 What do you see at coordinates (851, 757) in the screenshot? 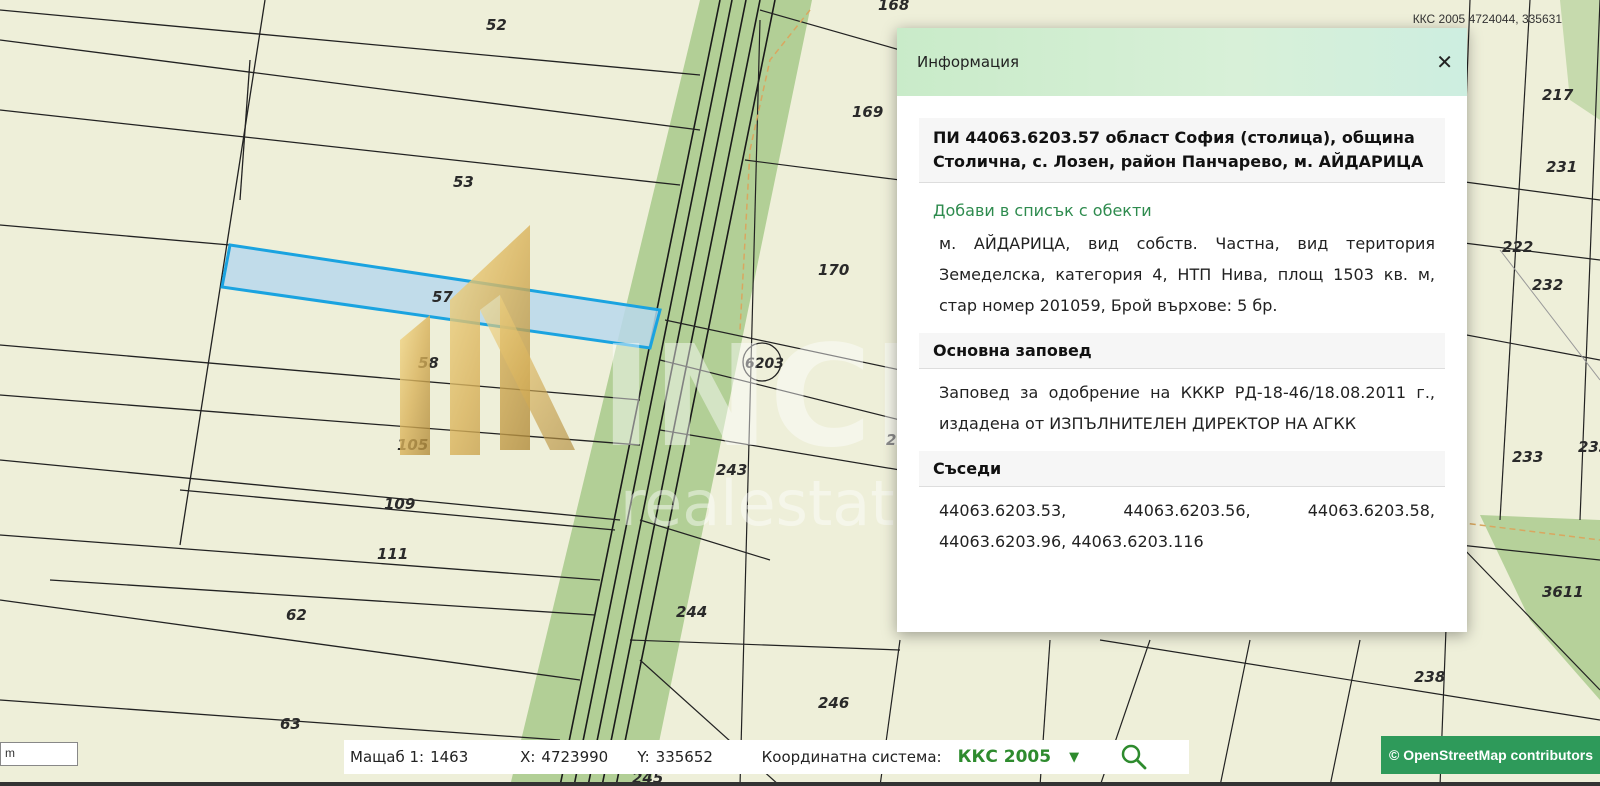
I see `crs-label: Координатна система:` at bounding box center [851, 757].